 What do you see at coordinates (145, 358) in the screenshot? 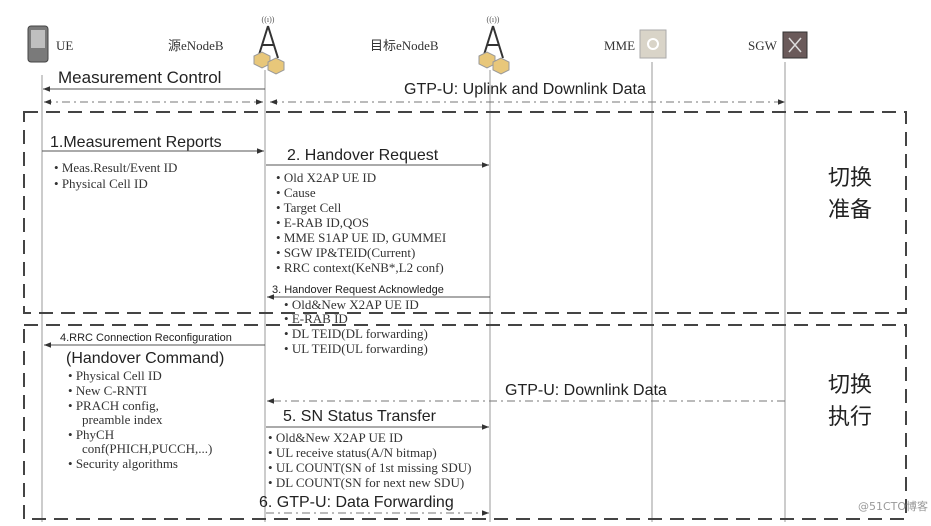
I see `handover-command-label: (Handover Command)` at bounding box center [145, 358].